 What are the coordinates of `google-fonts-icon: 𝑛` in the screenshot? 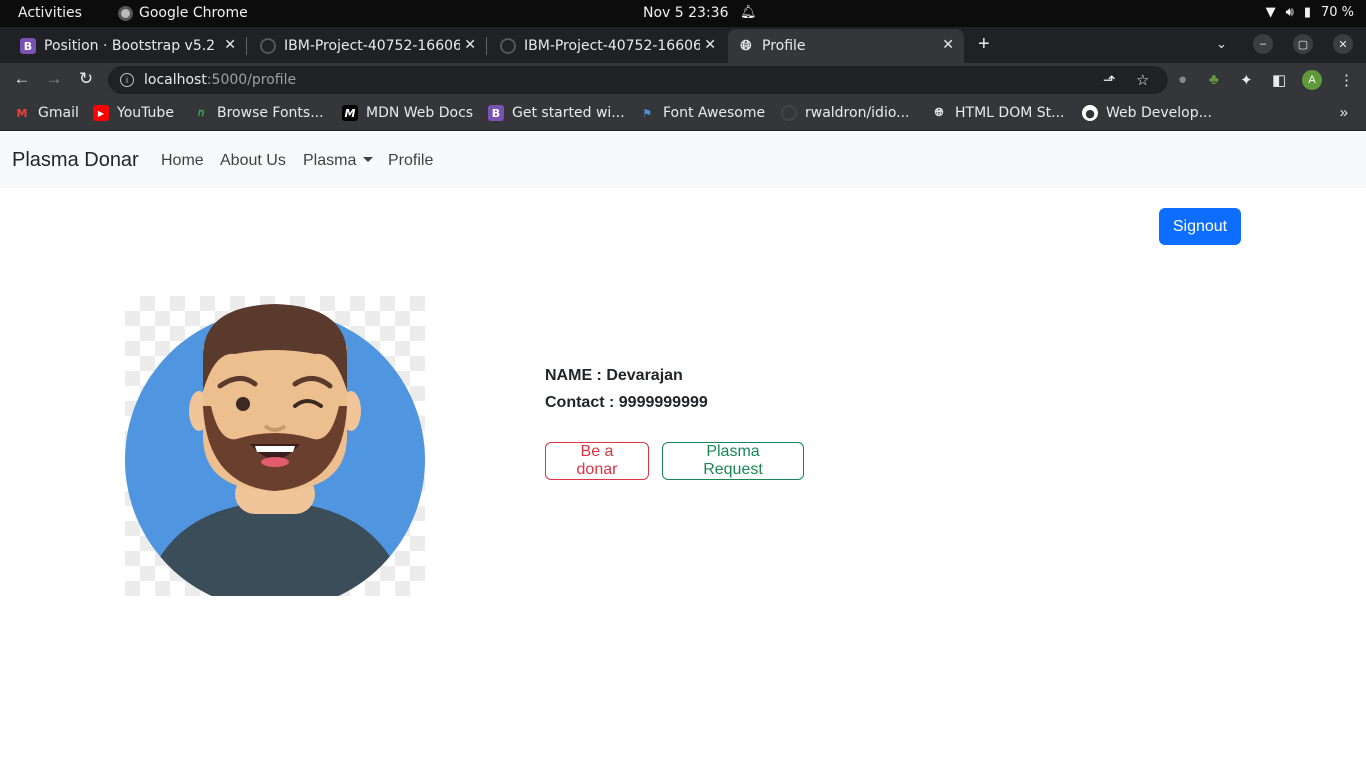 It's located at (201, 112).